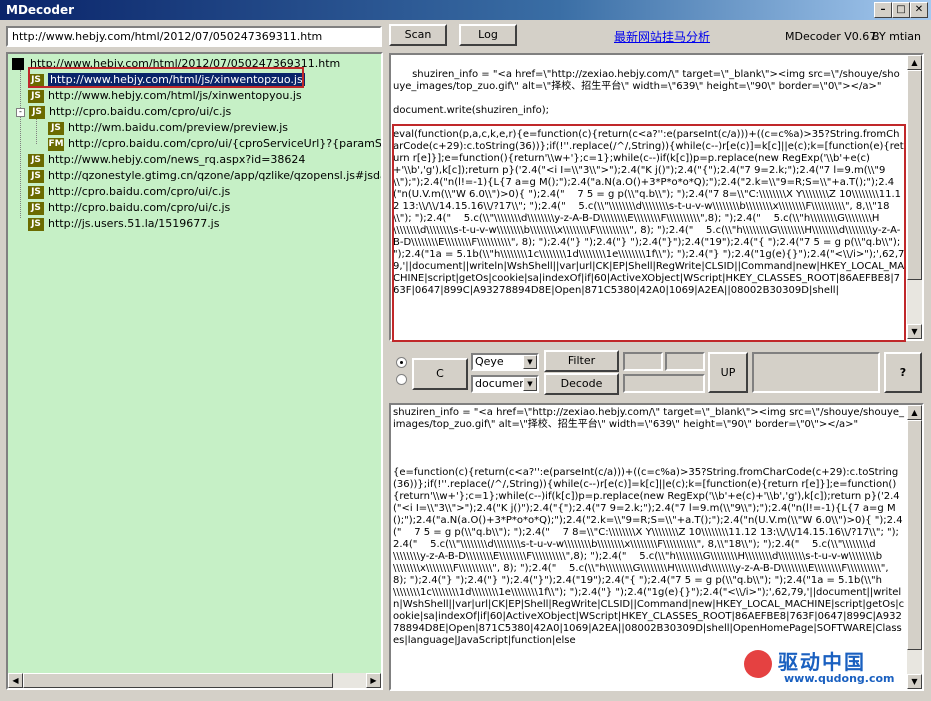  Describe the element at coordinates (662, 36) in the screenshot. I see `analysis-link: 最新网站挂马分析` at that location.